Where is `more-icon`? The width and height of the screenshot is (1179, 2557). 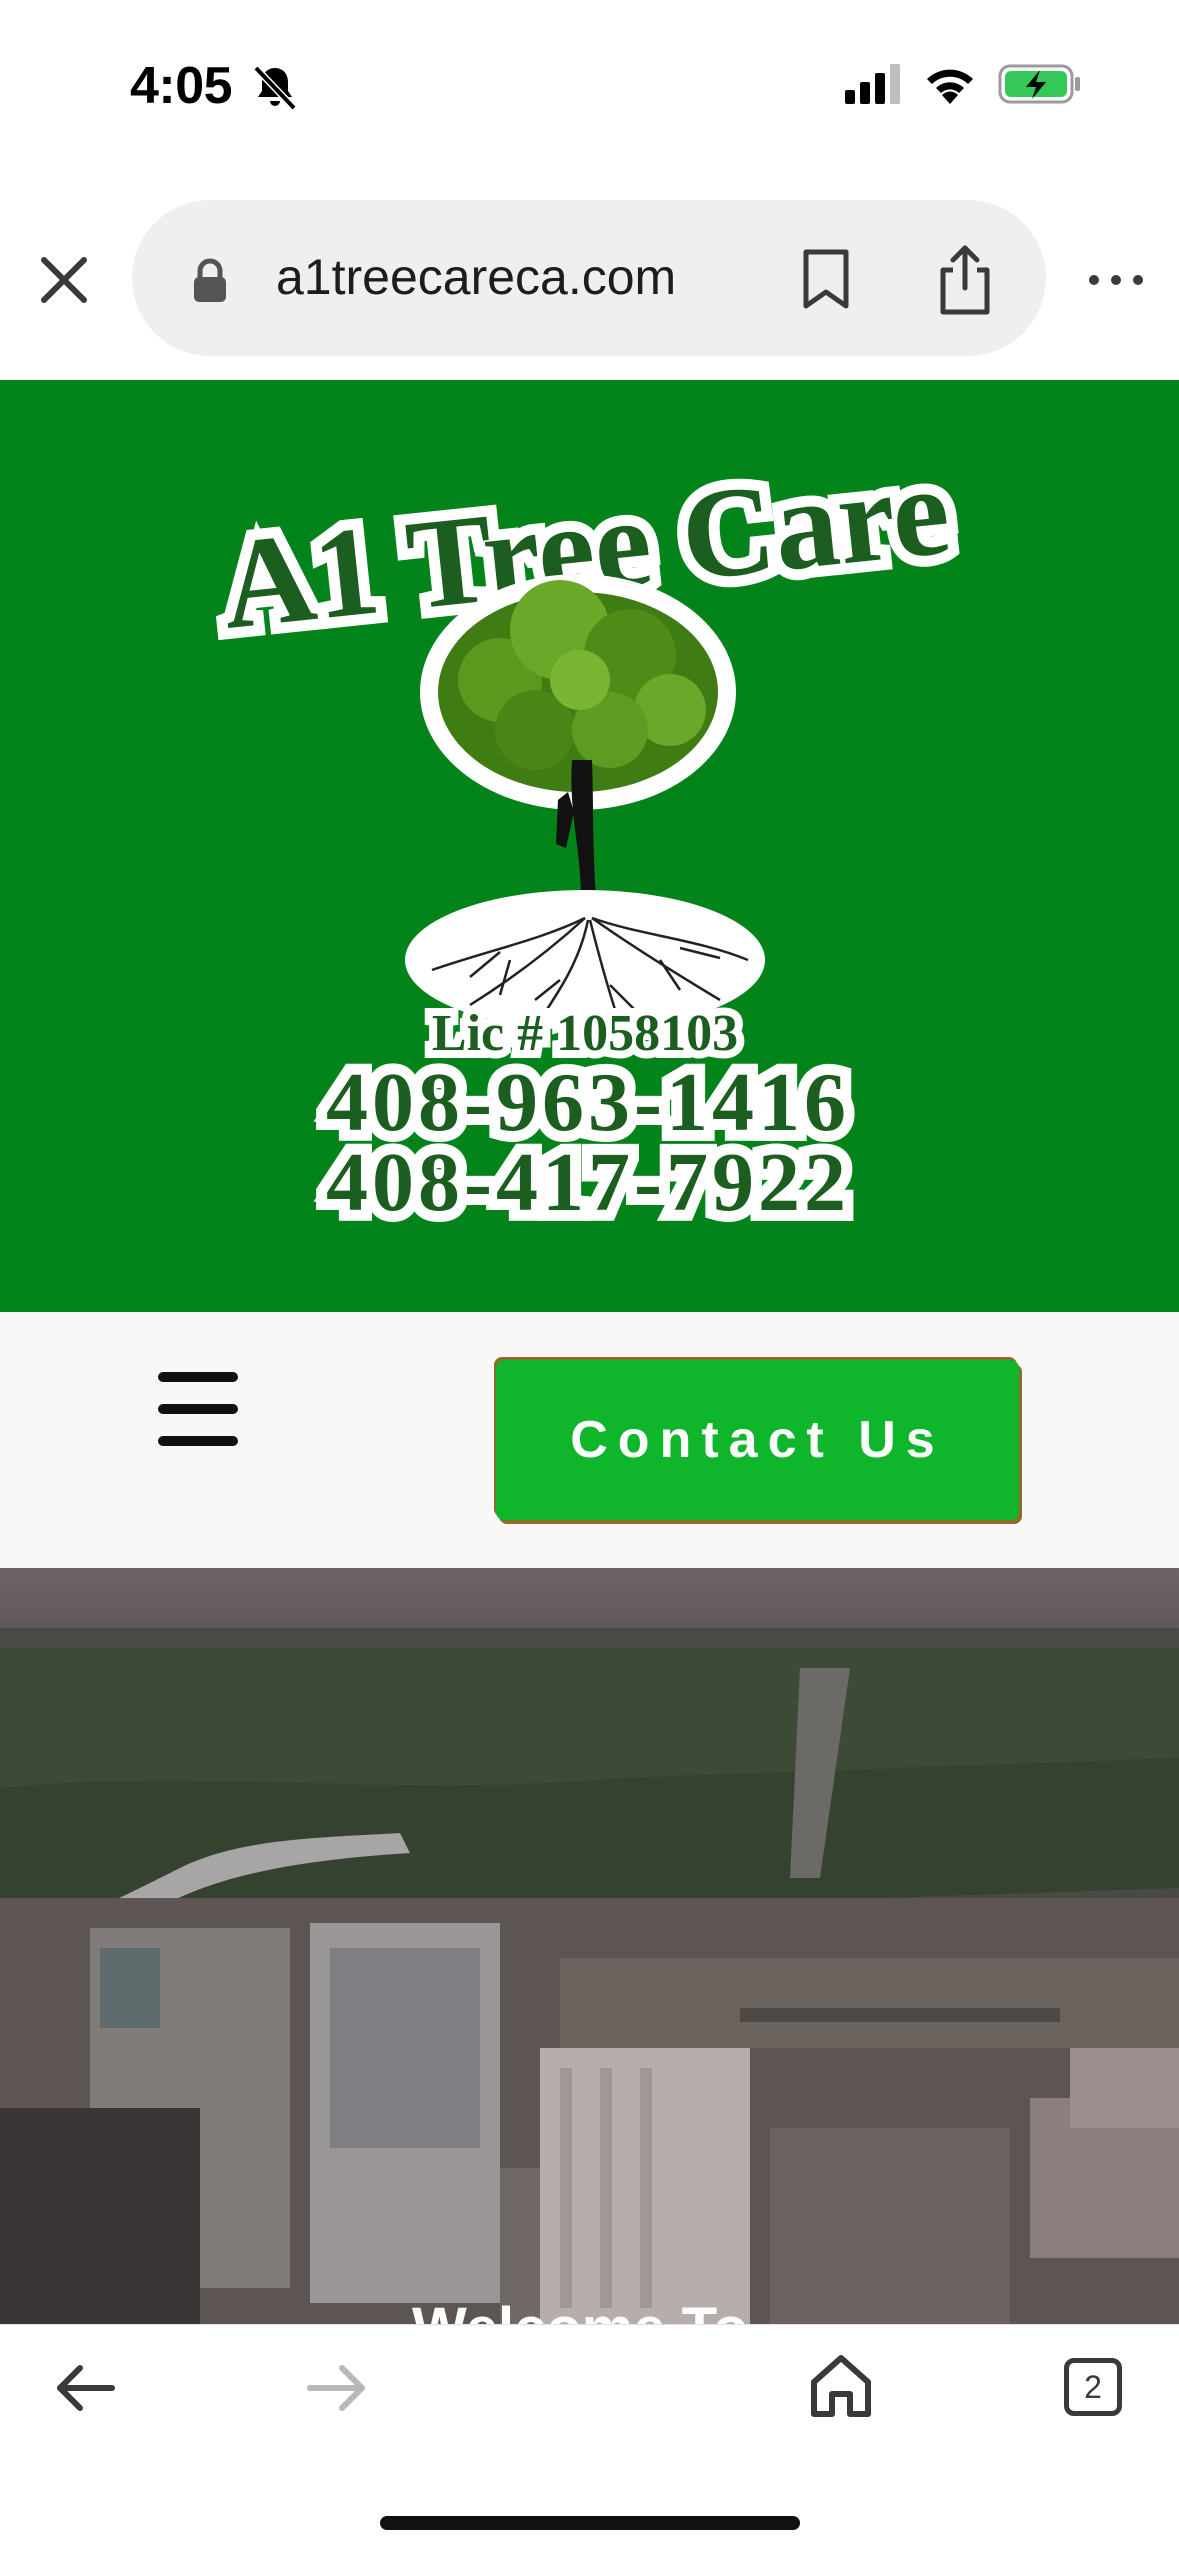
more-icon is located at coordinates (1116, 280).